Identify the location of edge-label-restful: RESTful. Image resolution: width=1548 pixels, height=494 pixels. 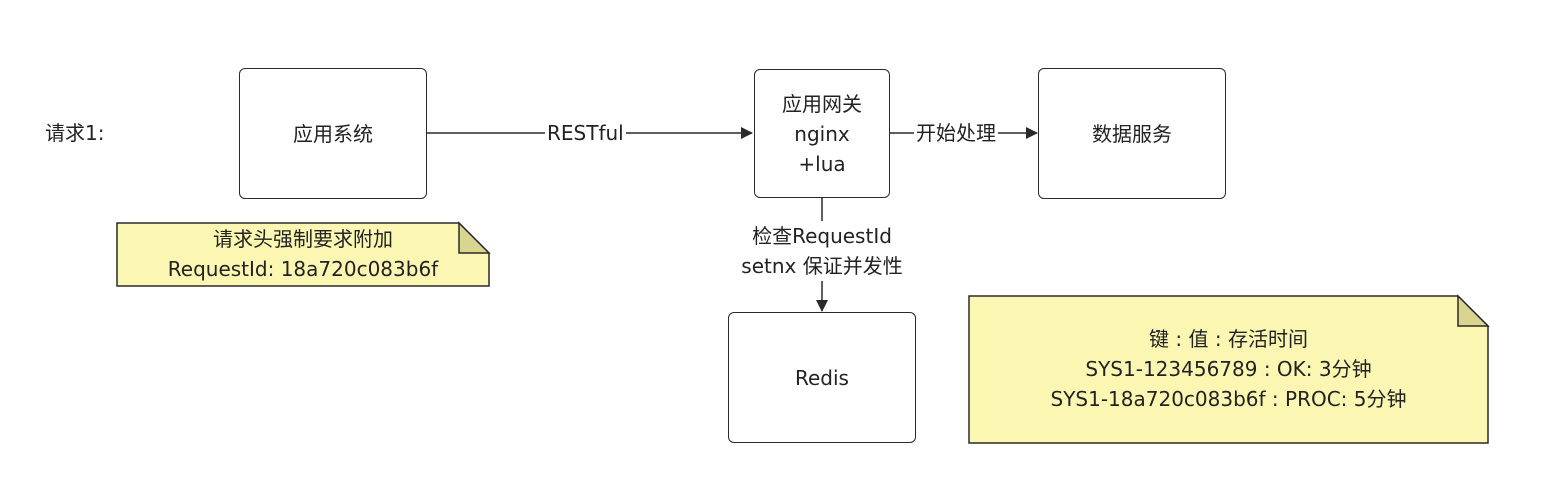
(585, 133).